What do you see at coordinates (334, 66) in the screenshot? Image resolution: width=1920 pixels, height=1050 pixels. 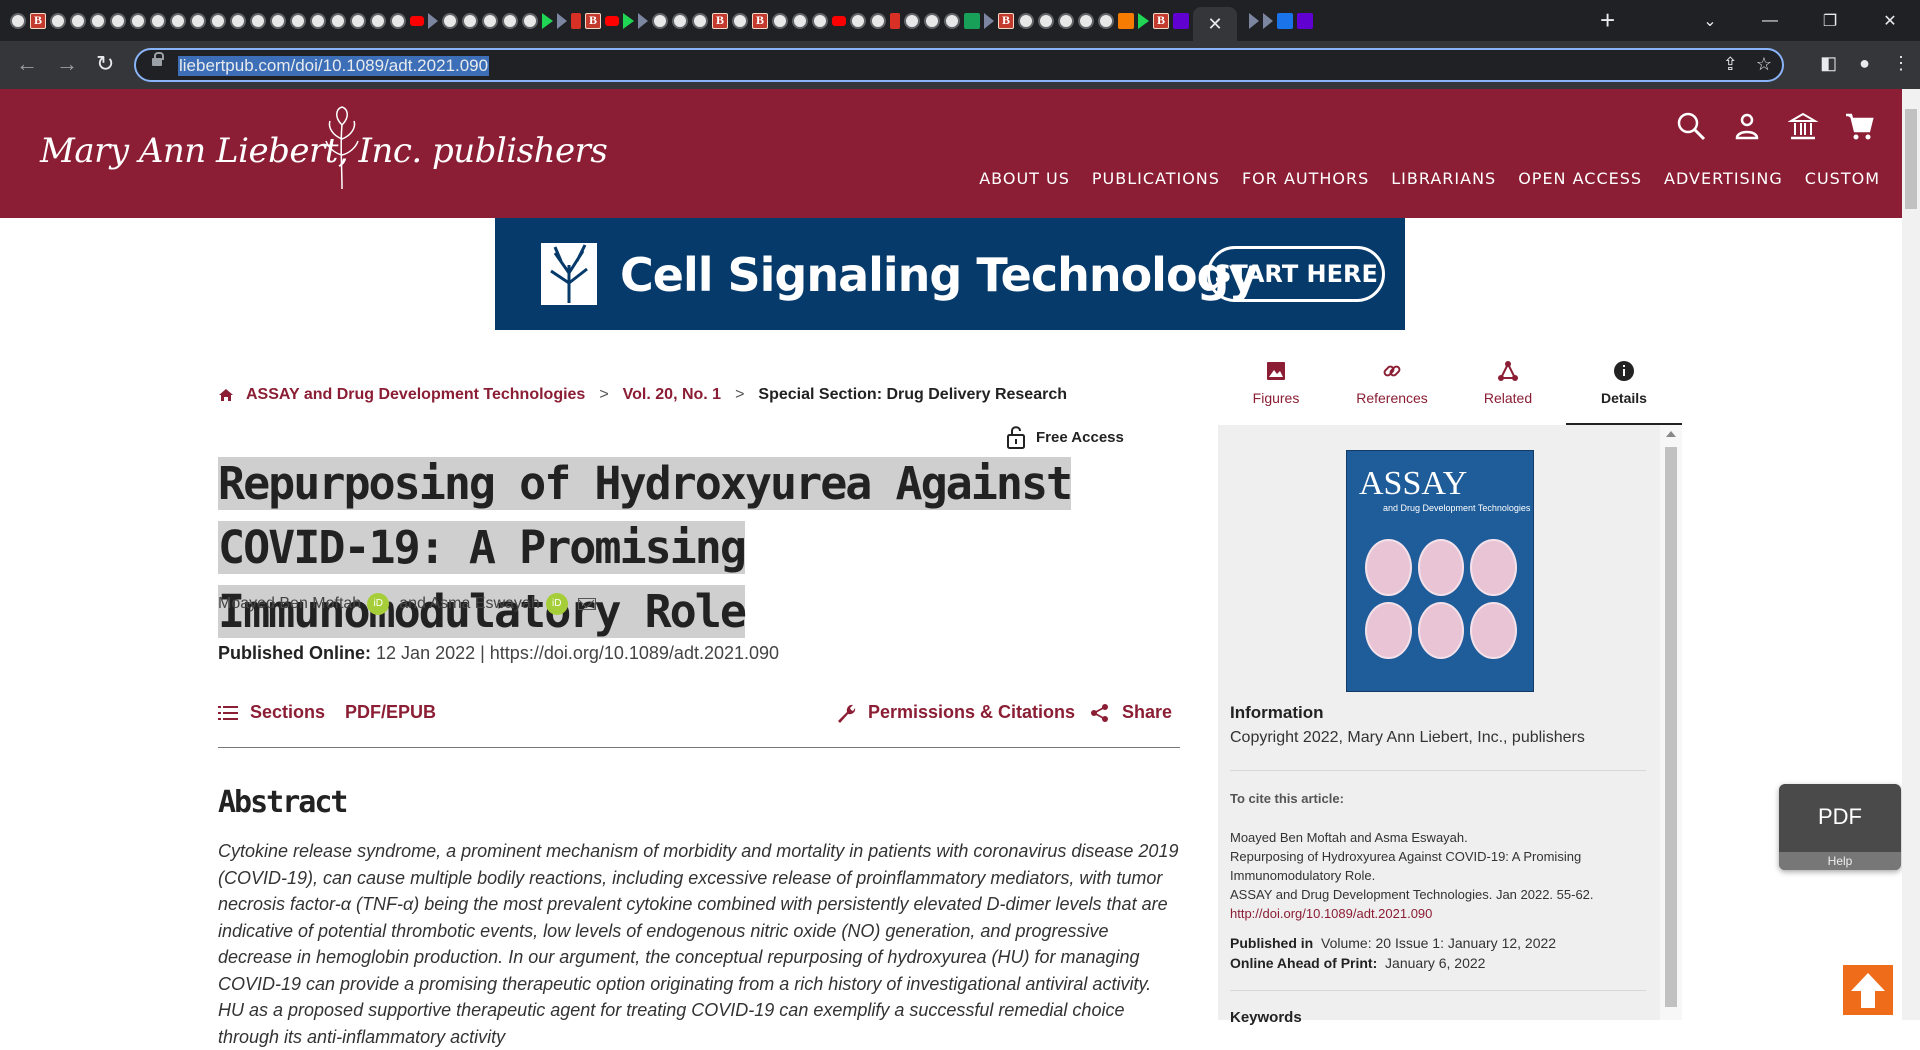 I see `url-text: liebertpub.com/doi/10.1089/adt.2021.090` at bounding box center [334, 66].